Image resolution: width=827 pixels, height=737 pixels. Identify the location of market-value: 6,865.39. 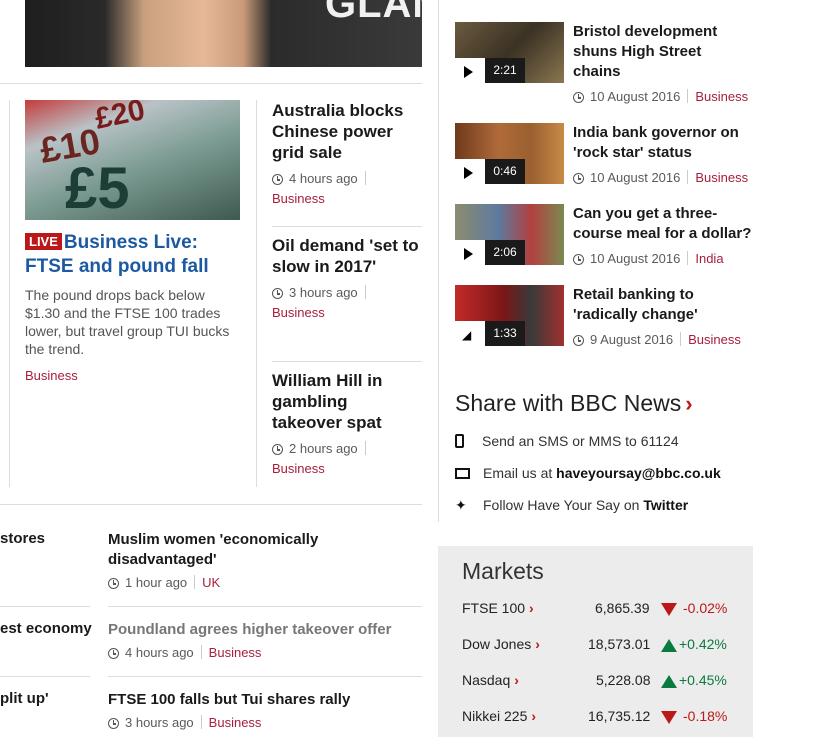
(622, 608).